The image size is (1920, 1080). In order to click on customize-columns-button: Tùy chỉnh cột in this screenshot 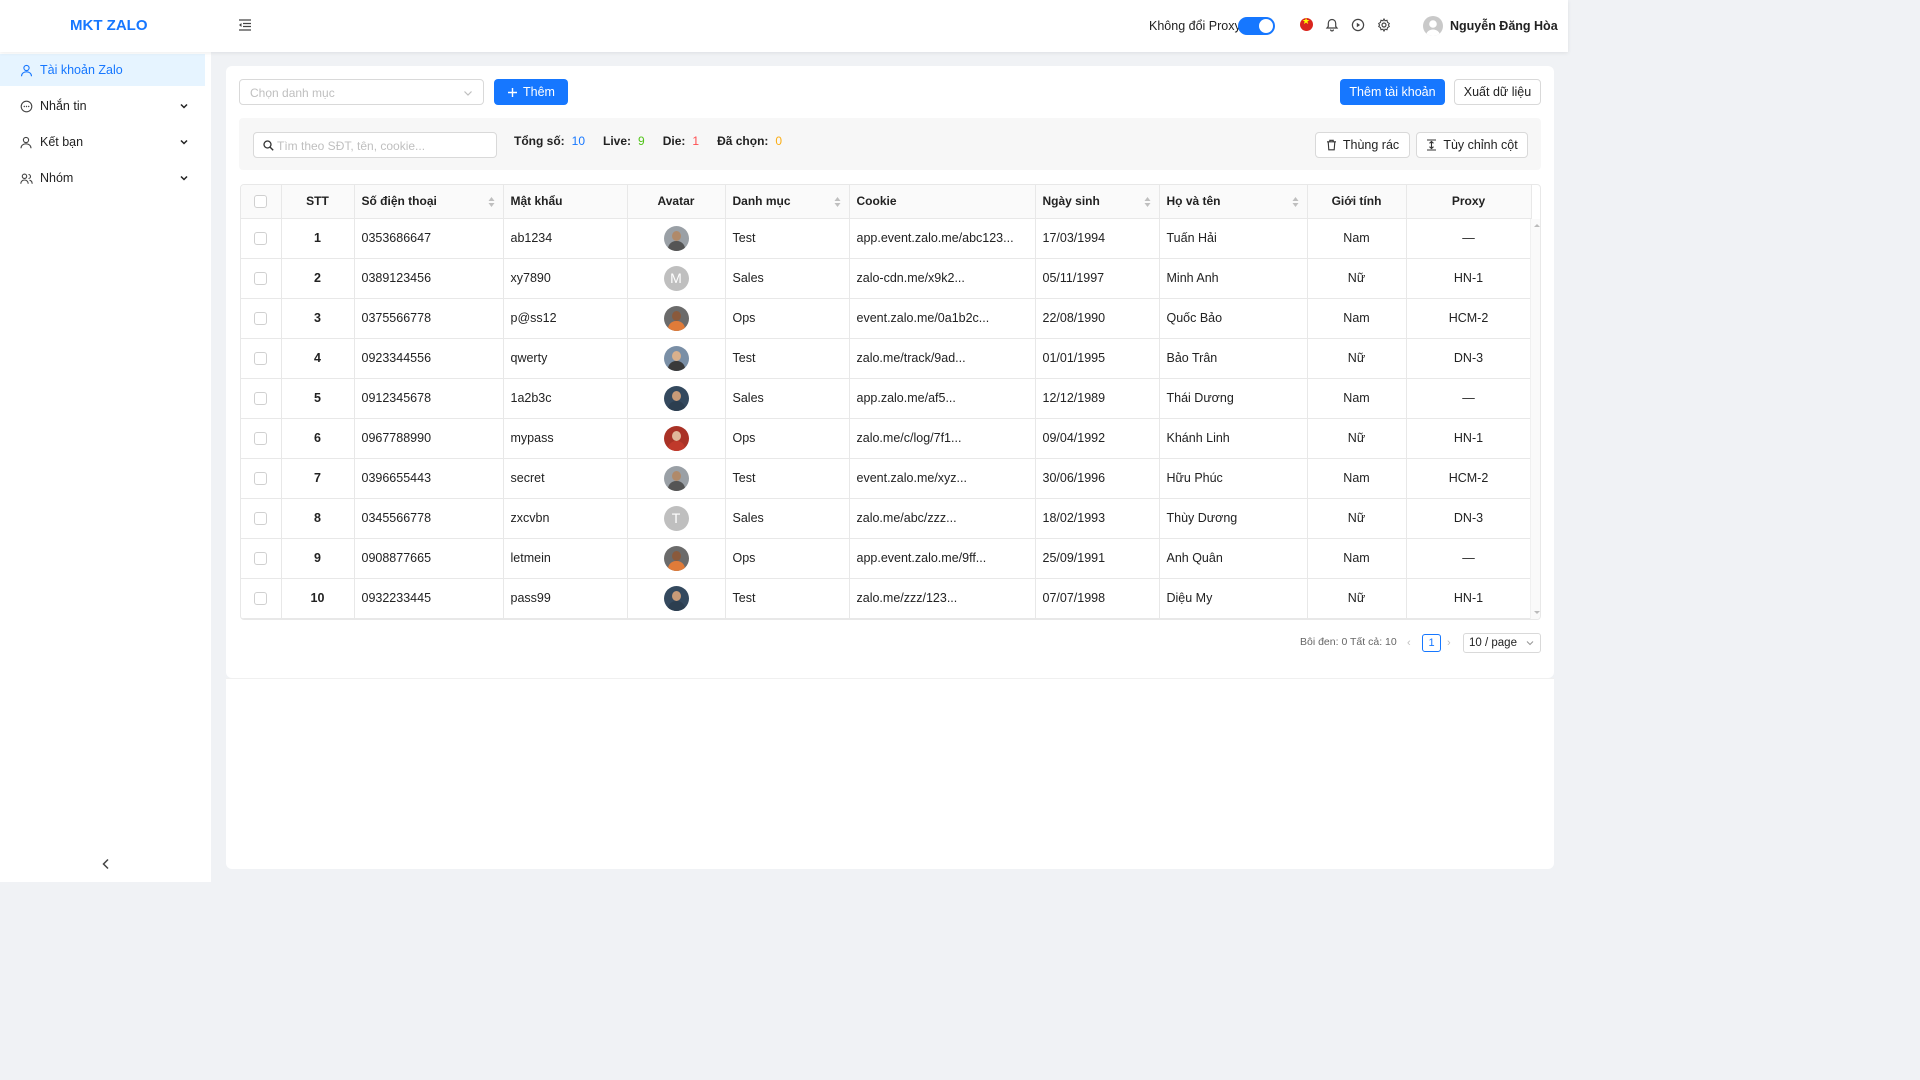, I will do `click(1472, 145)`.